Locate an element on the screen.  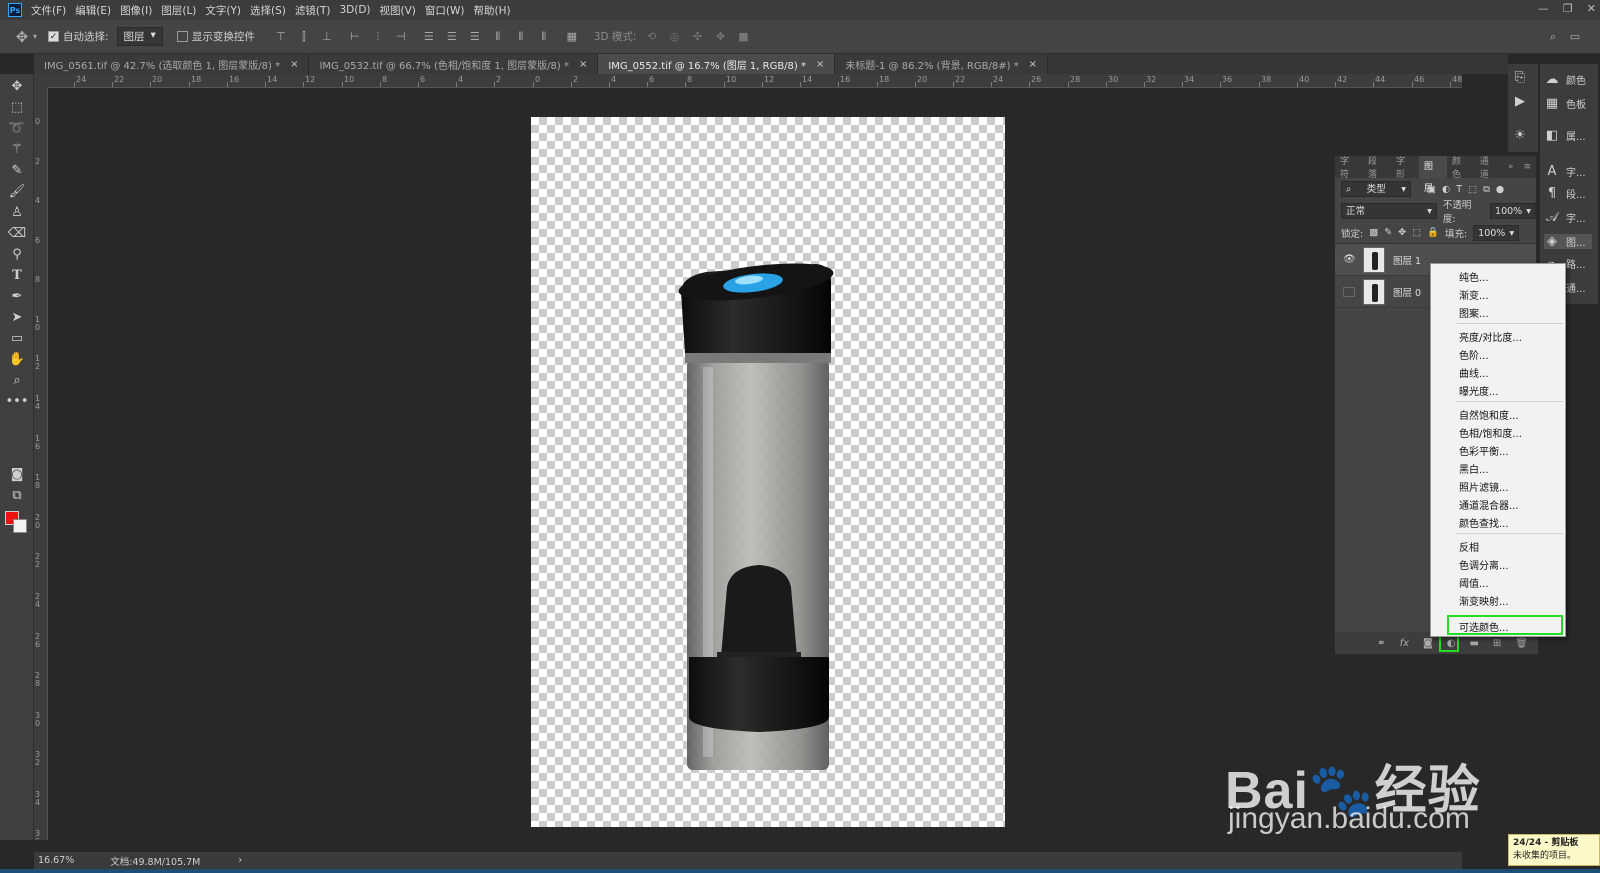
tab-glyphs: 字形 is located at coordinates (1405, 167).